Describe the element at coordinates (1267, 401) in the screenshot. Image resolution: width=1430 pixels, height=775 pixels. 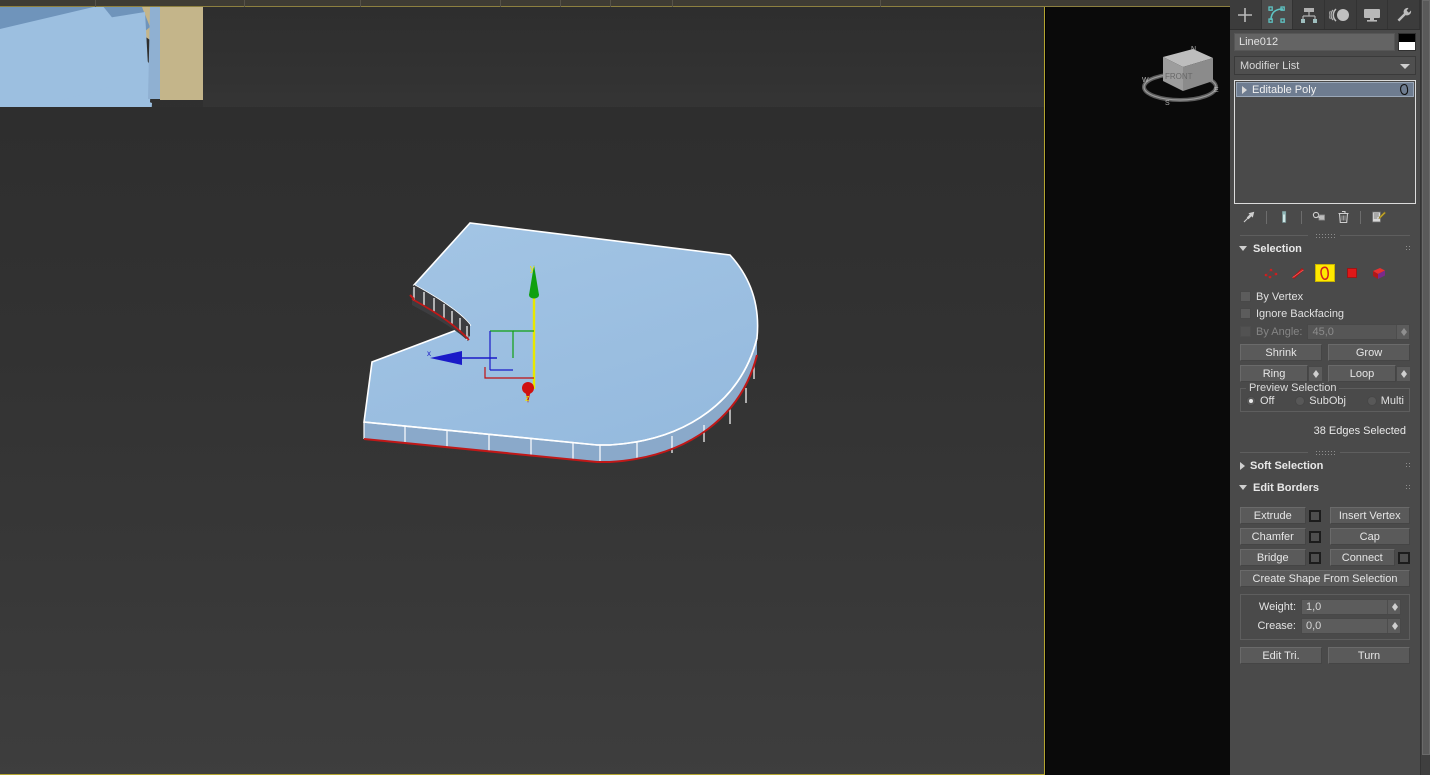
I see `radio-label: Off` at that location.